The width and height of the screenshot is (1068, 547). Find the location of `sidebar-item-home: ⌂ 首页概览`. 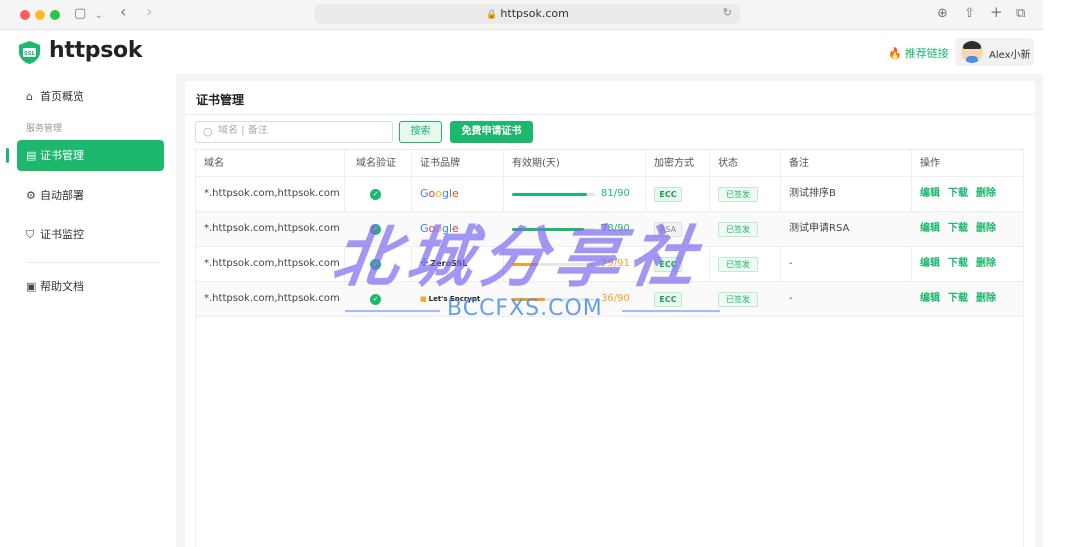

sidebar-item-home: ⌂ 首页概览 is located at coordinates (90, 96).